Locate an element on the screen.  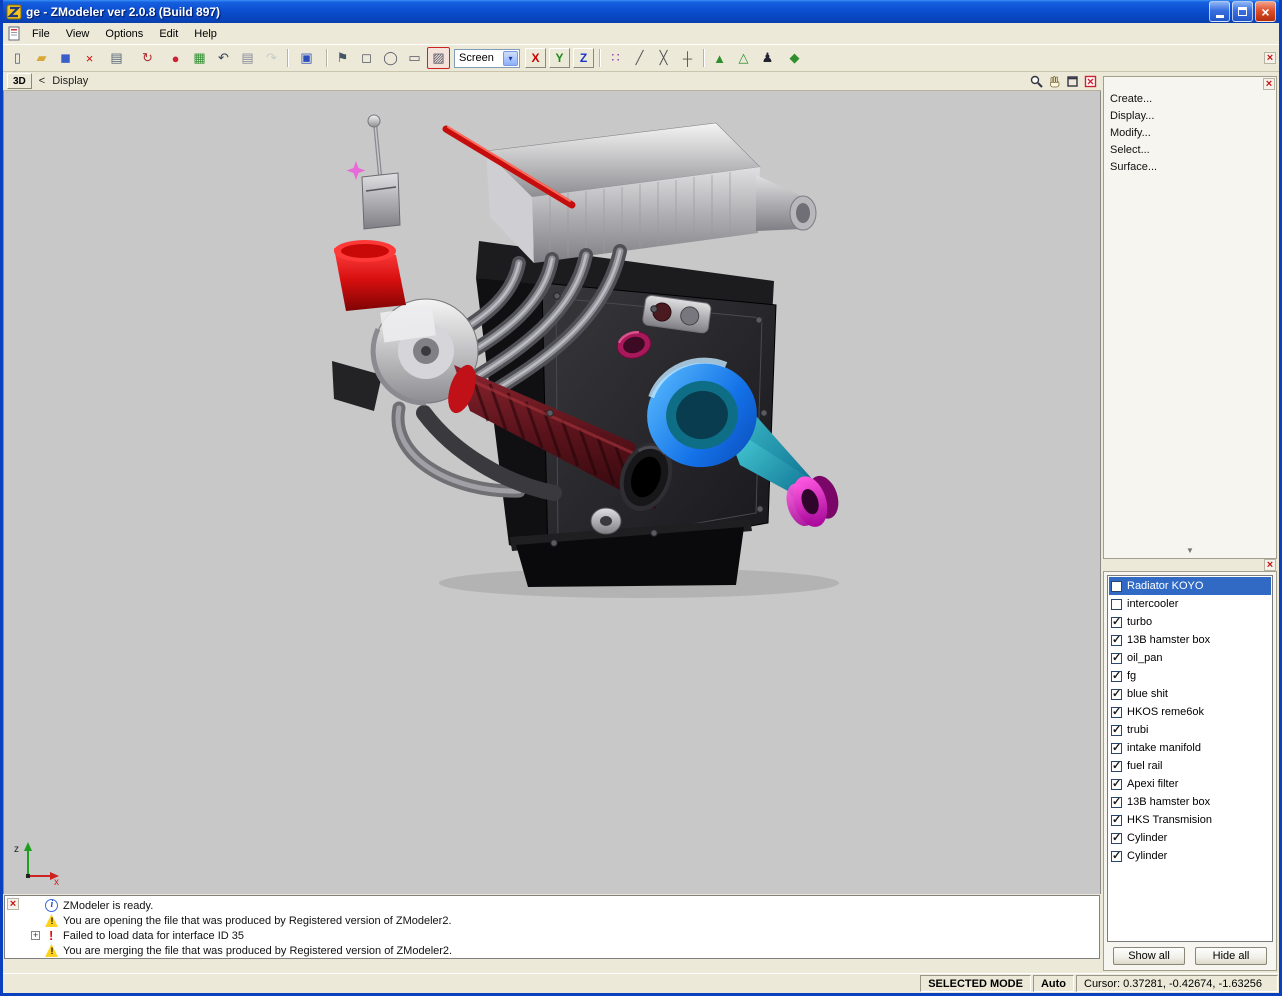
pan-icon is located at coordinates (1054, 81).